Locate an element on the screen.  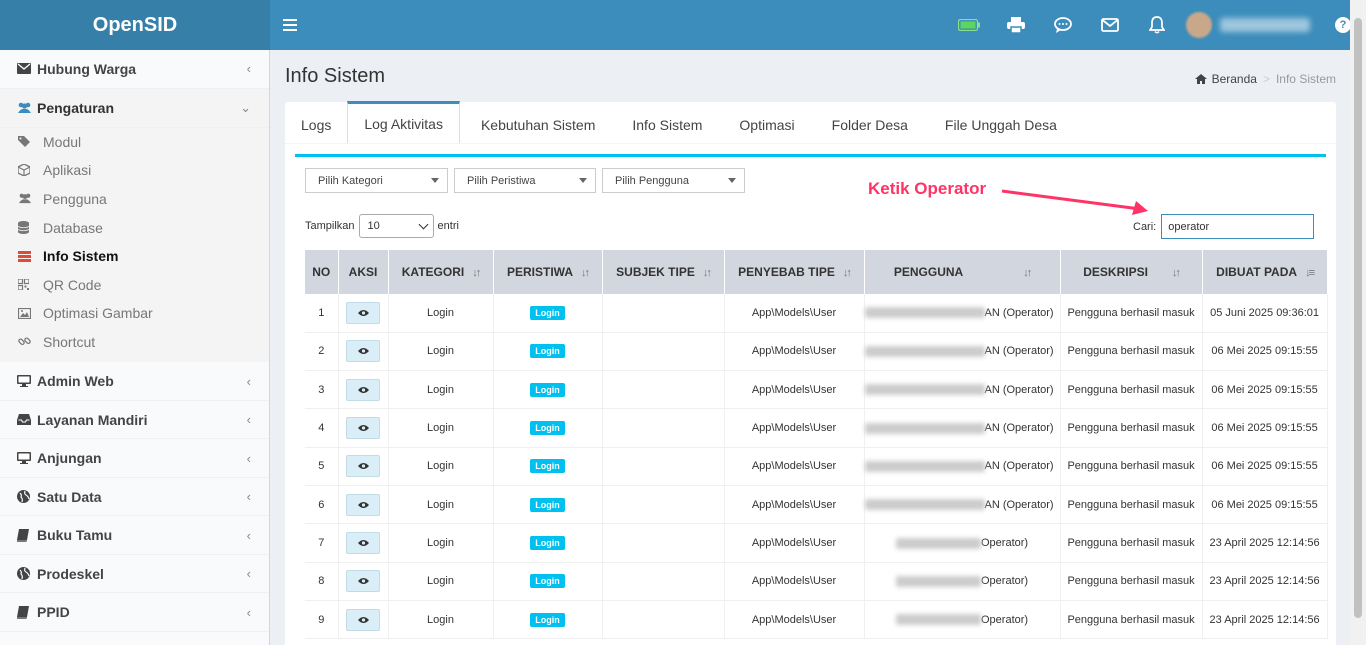
sidebar-item-pengaturan: Pengaturan ⌄ is located at coordinates (134, 108).